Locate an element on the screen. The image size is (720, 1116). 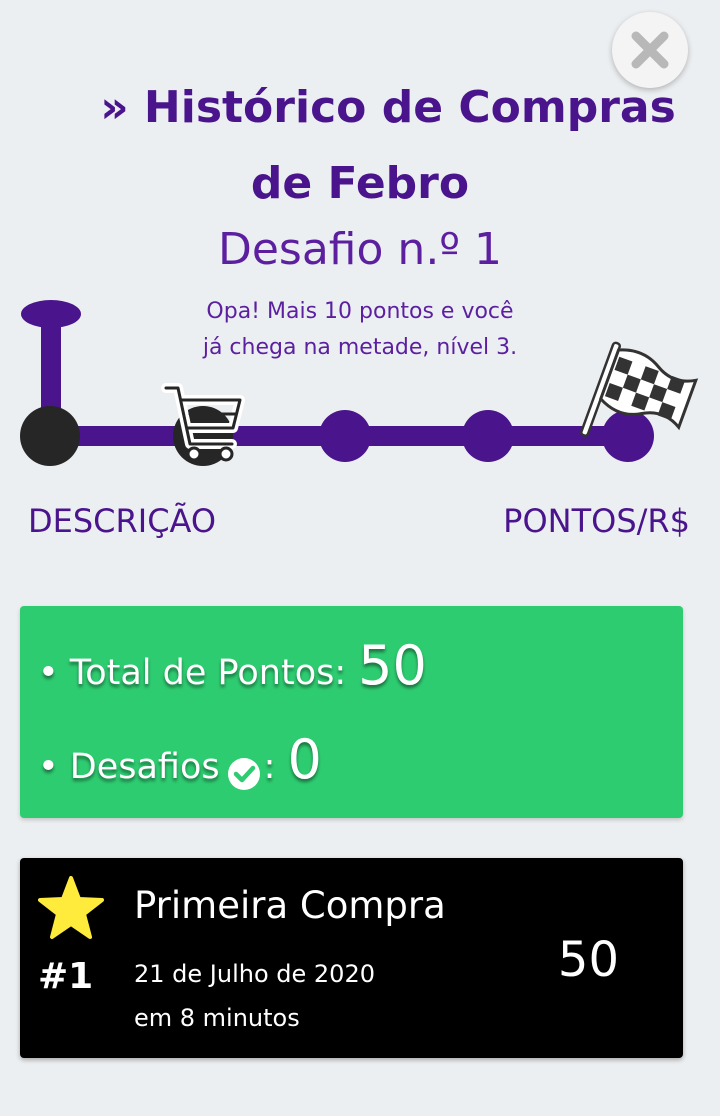
page-title-line1: » Histórico de Compras is located at coordinates (388, 107).